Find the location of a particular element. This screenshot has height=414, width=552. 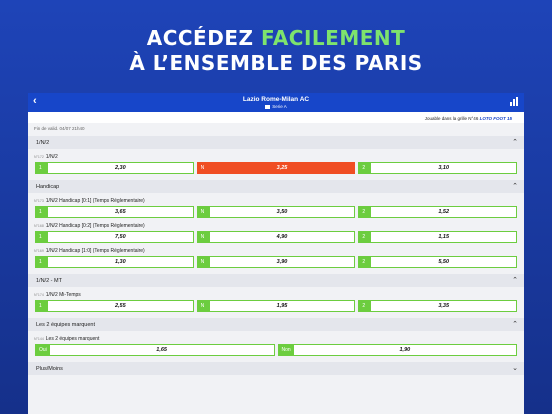

odds-button: 1 2,30 is located at coordinates (114, 168).